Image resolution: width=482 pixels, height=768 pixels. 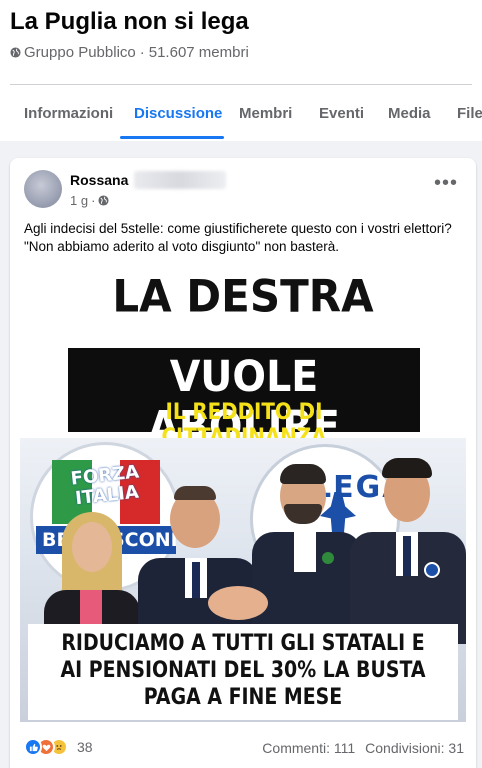 I want to click on image-black-banner: VUOLE ABOLIRE IL REDDITO DI CITTADINANZA, so click(x=244, y=400).